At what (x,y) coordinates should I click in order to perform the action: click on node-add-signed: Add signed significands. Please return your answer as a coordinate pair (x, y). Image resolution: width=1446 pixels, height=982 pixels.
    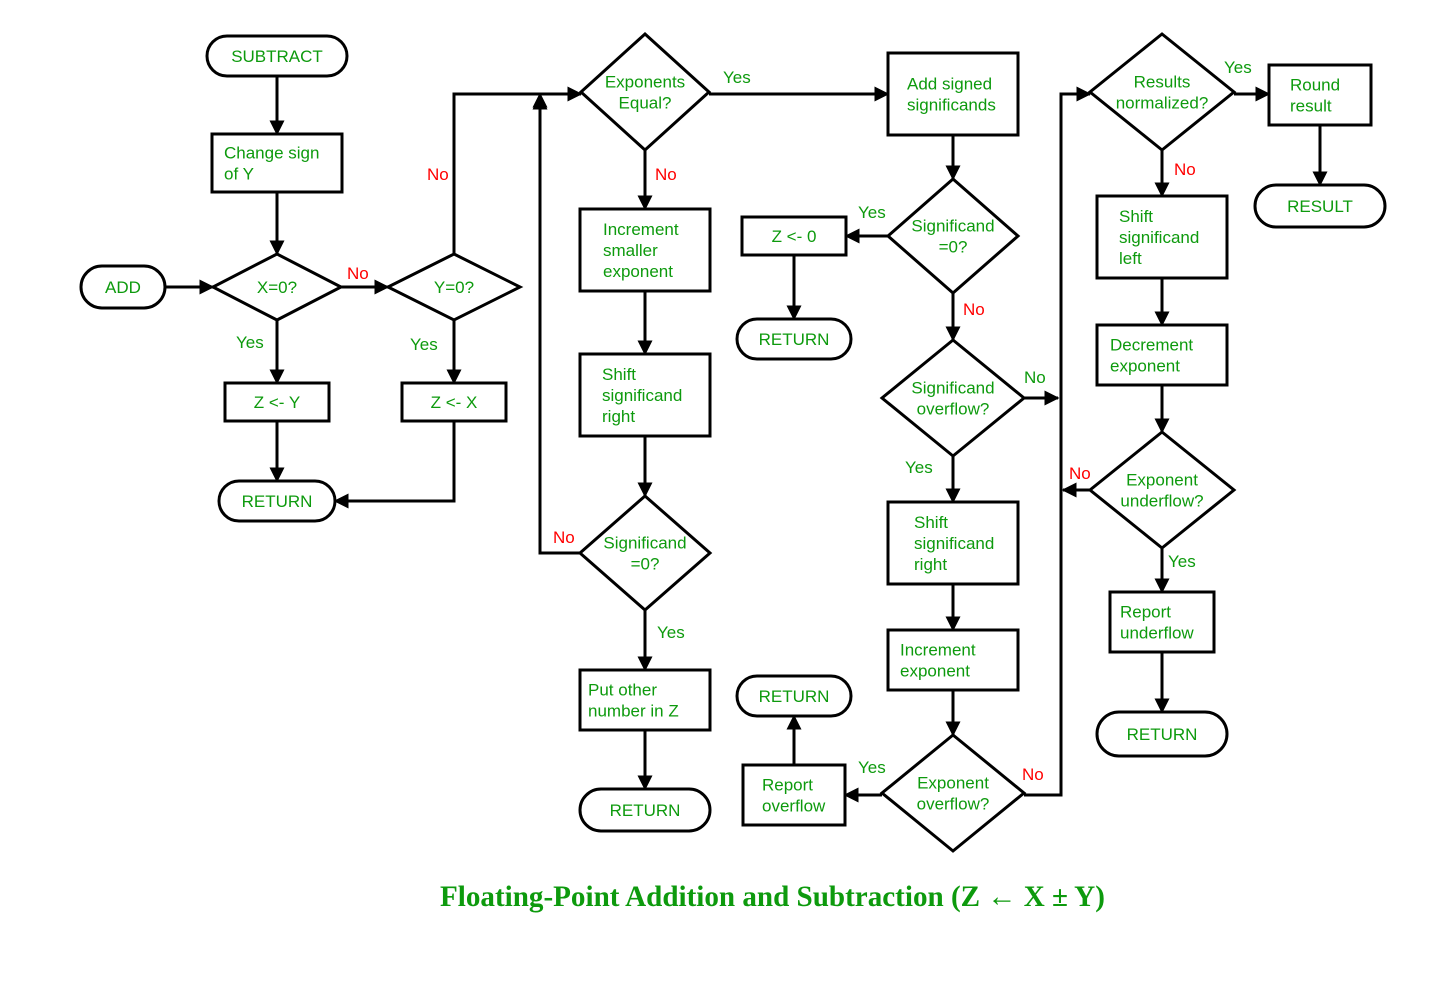
    Looking at the image, I should click on (953, 94).